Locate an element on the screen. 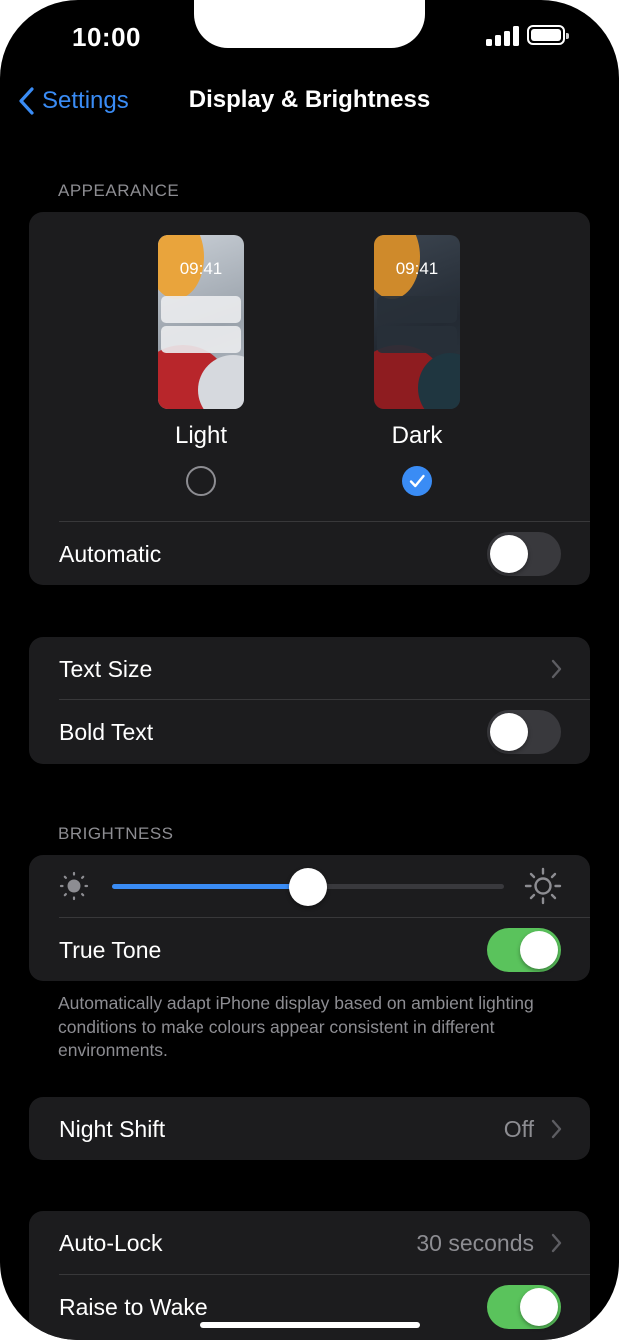  sun-small-icon is located at coordinates (74, 886).